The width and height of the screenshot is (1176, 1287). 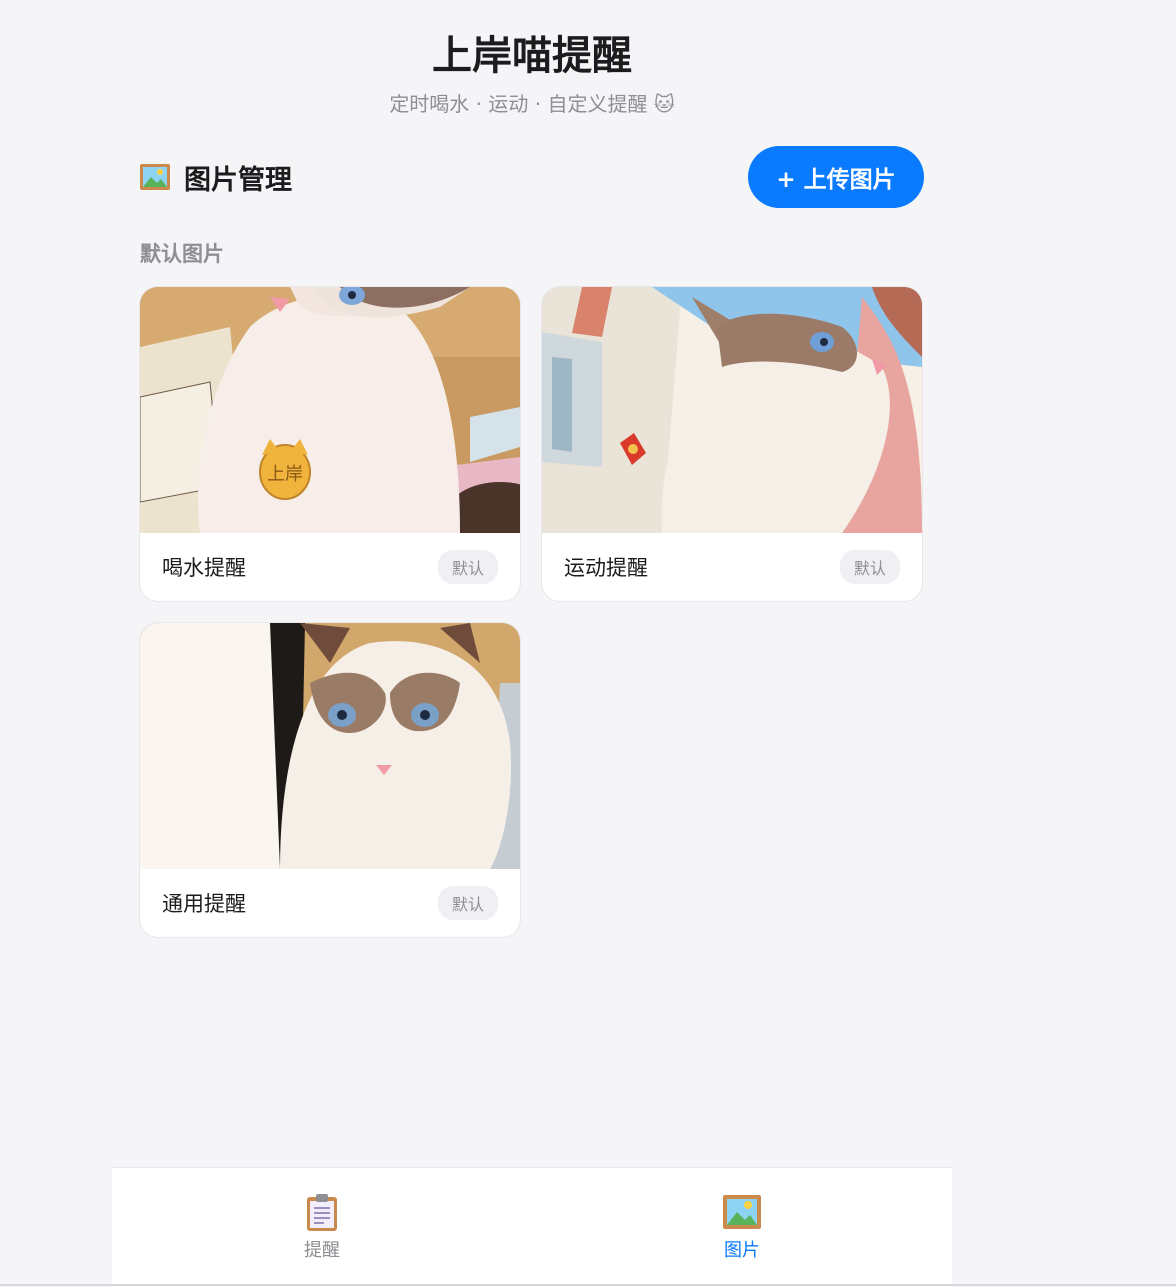 I want to click on tab-label: 图片, so click(x=742, y=1250).